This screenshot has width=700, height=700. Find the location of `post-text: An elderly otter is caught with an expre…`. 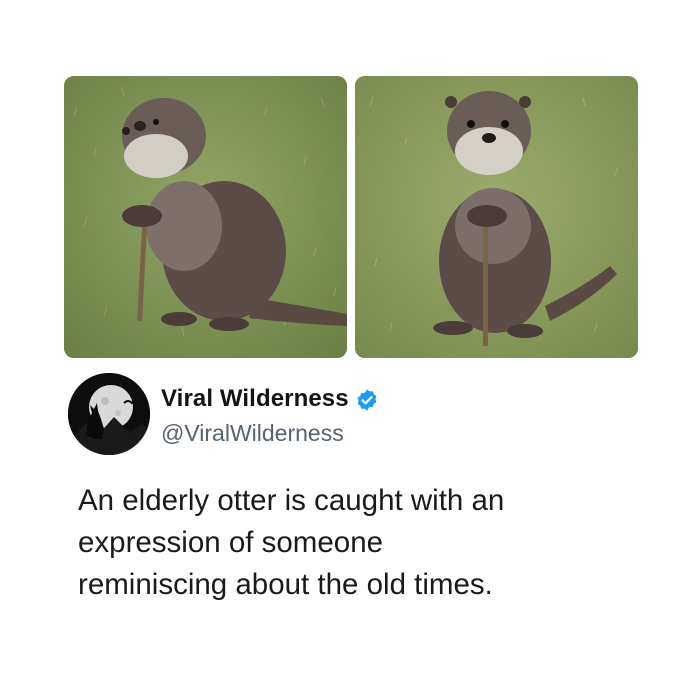

post-text: An elderly otter is caught with an expre… is located at coordinates (358, 543).